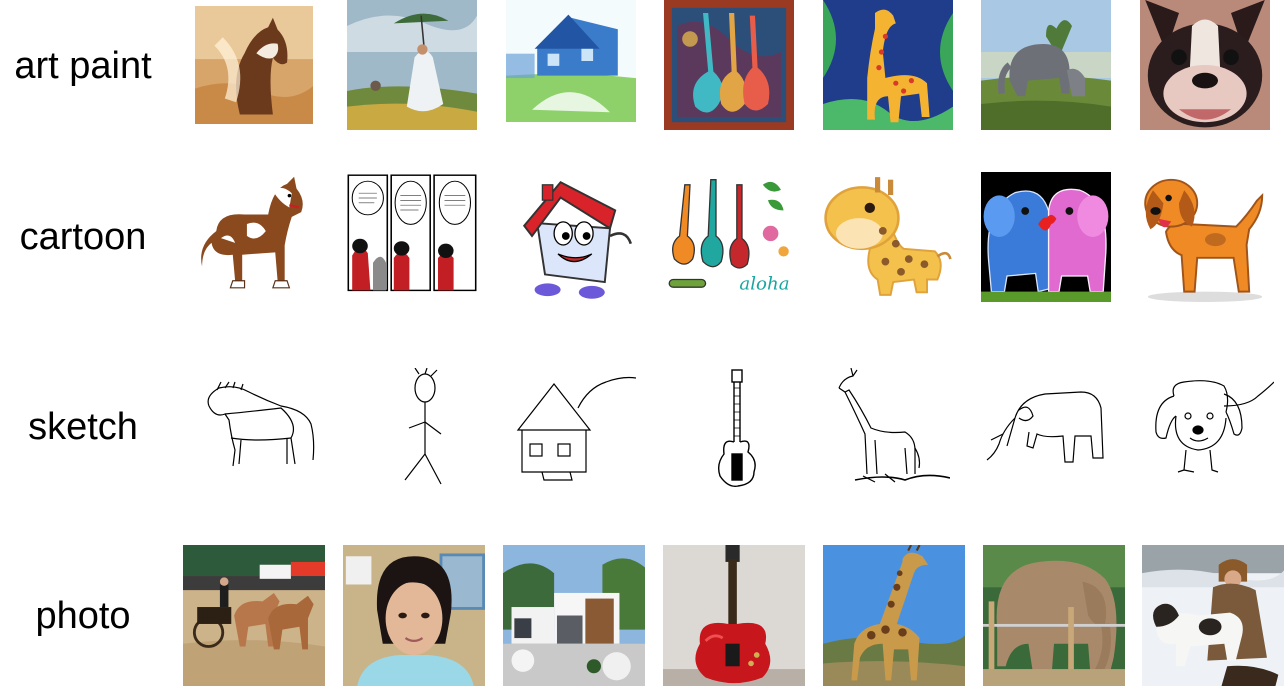 This screenshot has height=686, width=1288. Describe the element at coordinates (1054, 615) in the screenshot. I see `elephant-photo-icon` at that location.